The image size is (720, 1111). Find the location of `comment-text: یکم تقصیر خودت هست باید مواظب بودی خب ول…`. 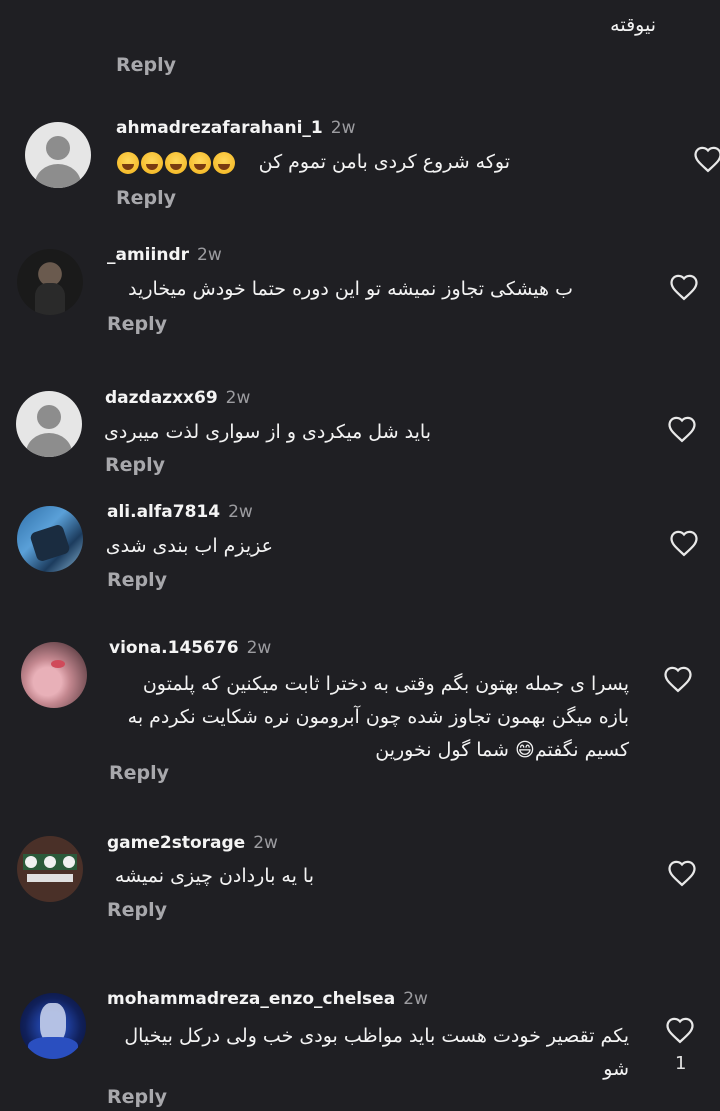

comment-text: یکم تقصیر خودت هست باید مواظب بودی خب ول… is located at coordinates (359, 1053).